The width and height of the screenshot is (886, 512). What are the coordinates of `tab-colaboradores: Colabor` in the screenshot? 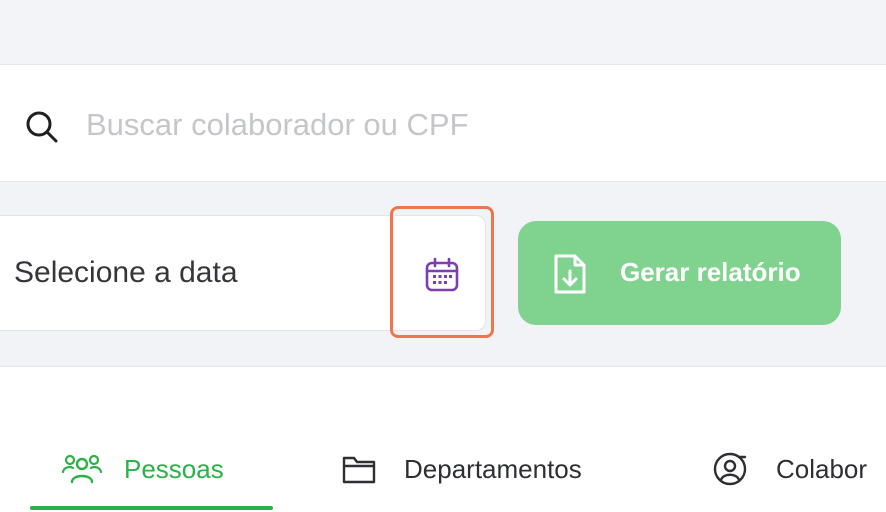 It's located at (789, 469).